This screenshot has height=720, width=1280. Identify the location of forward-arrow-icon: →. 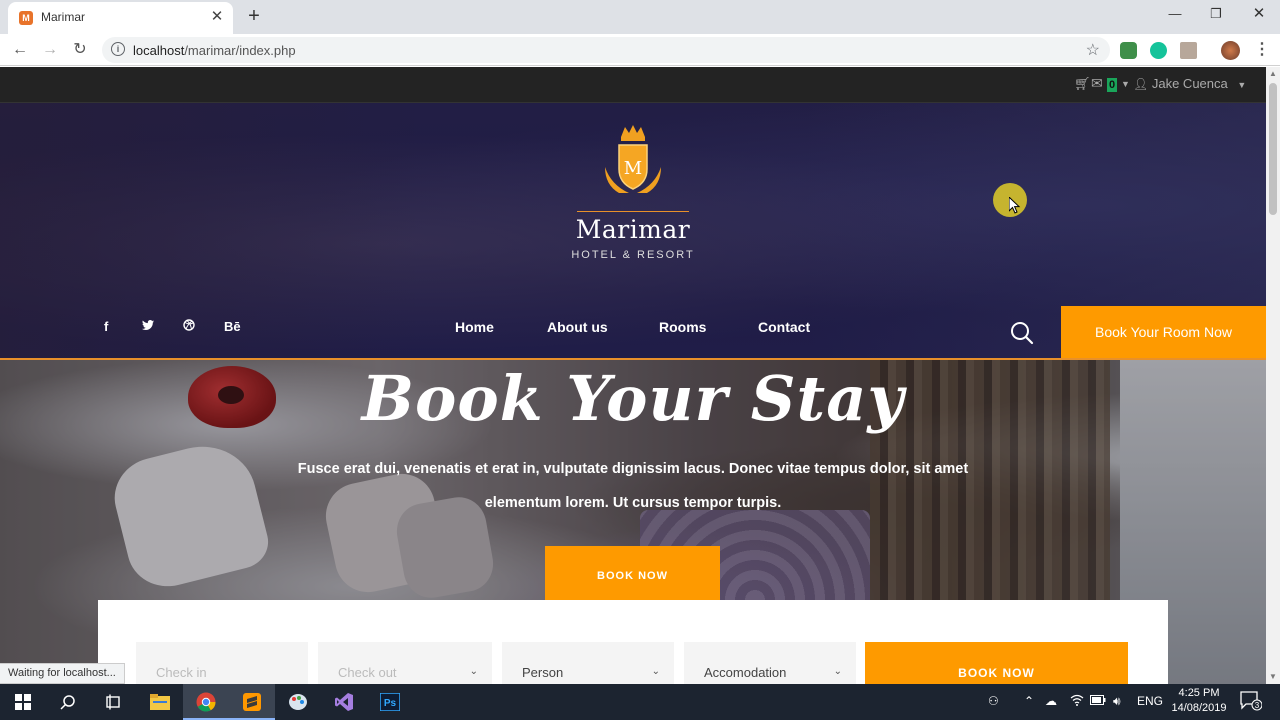
(50, 50).